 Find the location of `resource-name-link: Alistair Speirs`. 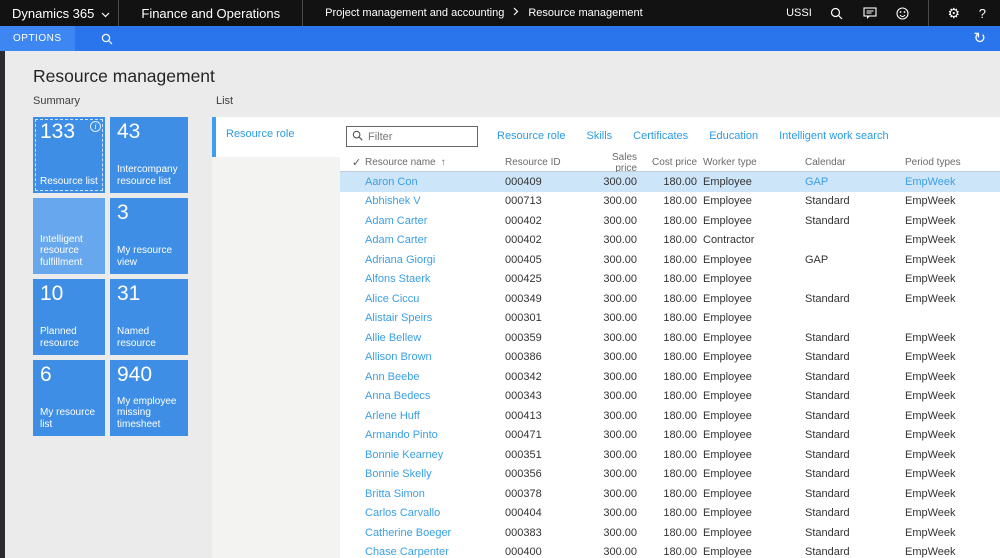

resource-name-link: Alistair Speirs is located at coordinates (435, 318).